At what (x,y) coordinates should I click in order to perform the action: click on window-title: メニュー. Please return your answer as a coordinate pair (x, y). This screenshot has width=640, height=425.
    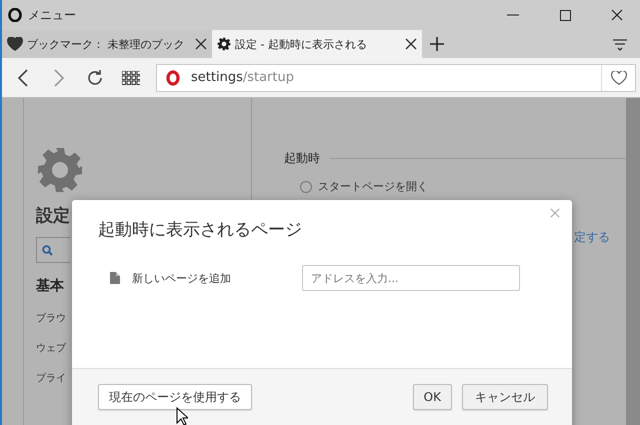
    Looking at the image, I should click on (52, 15).